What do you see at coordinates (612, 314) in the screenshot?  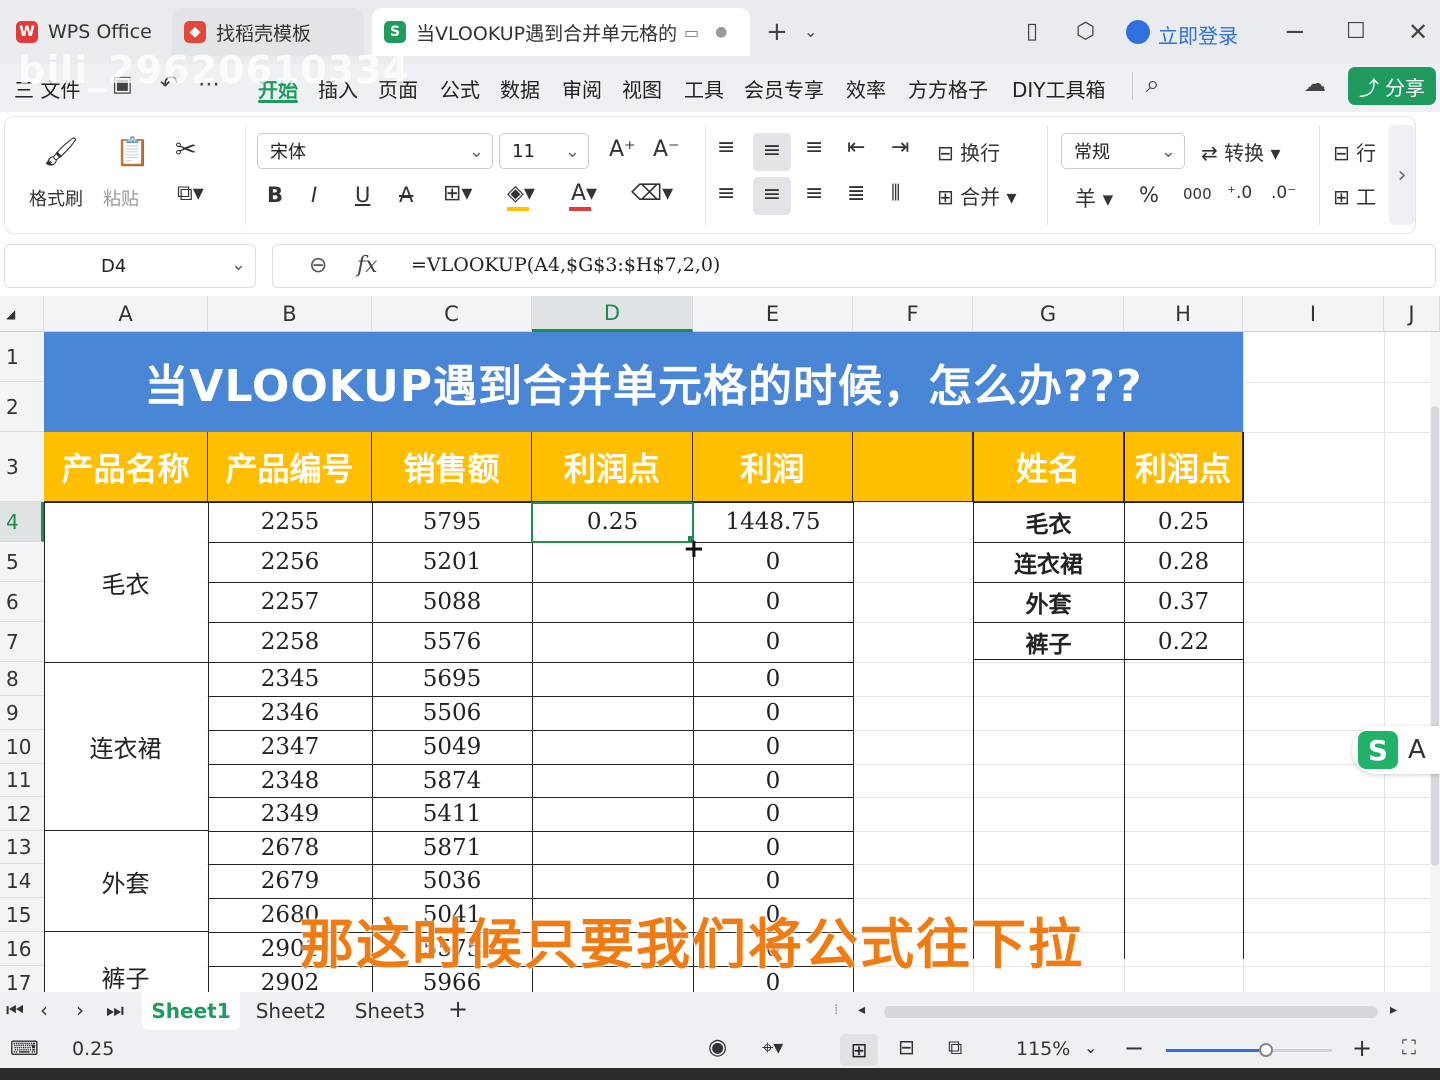 I see `column-header-d: D` at bounding box center [612, 314].